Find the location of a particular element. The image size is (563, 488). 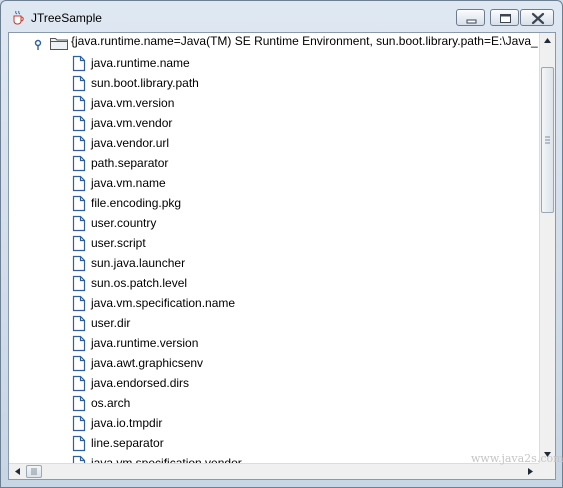

tree-leaf-node: file.encoding.pkg is located at coordinates (259, 203).